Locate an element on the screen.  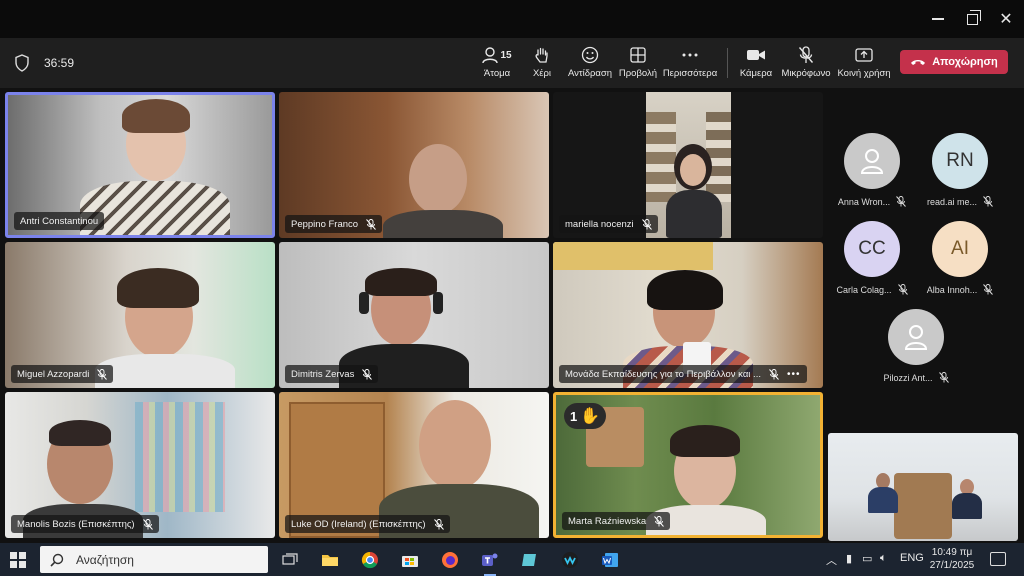
search-placeholder: Αναζήτηση is located at coordinates (105, 559).